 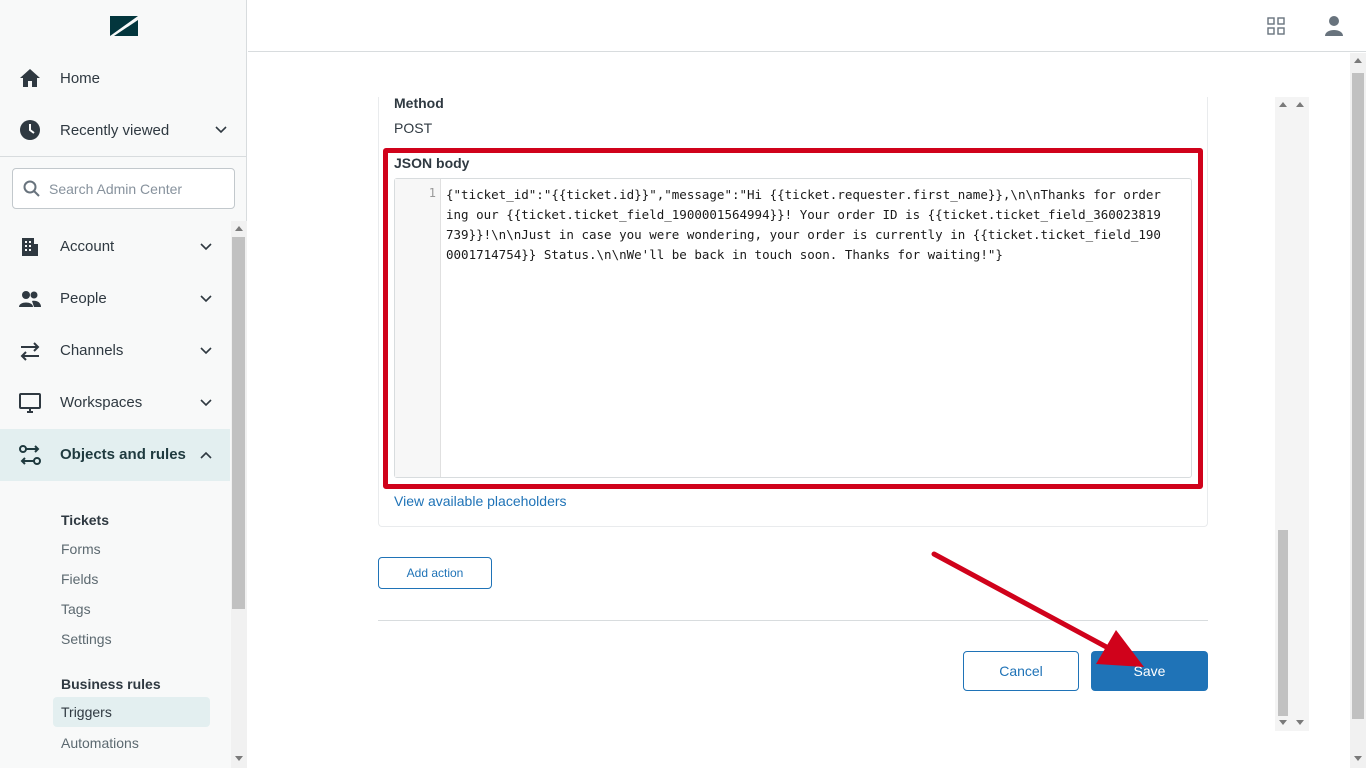 What do you see at coordinates (30, 247) in the screenshot?
I see `building-icon` at bounding box center [30, 247].